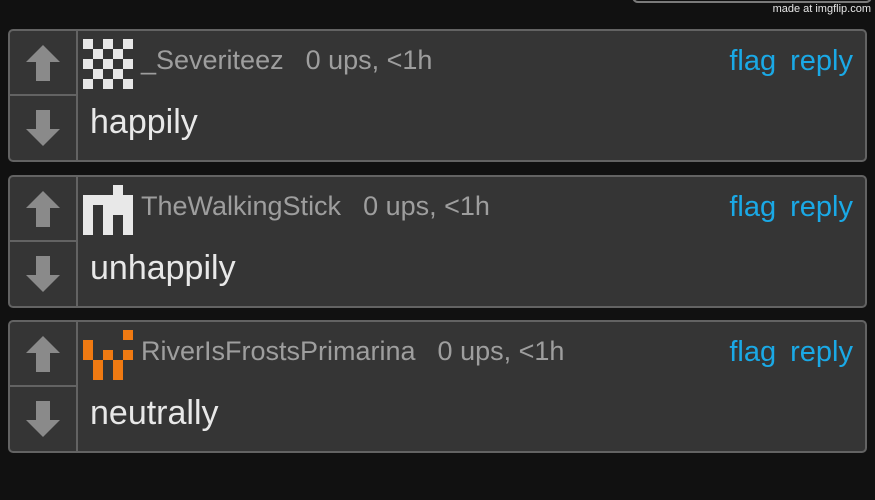 This screenshot has width=875, height=500. What do you see at coordinates (163, 268) in the screenshot?
I see `comment-text: unhappily` at bounding box center [163, 268].